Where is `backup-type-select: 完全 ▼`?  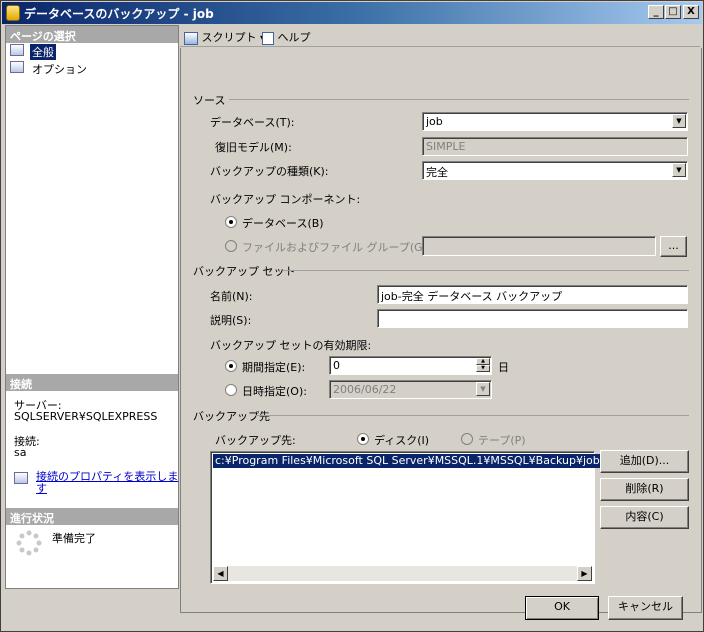 backup-type-select: 完全 ▼ is located at coordinates (555, 170).